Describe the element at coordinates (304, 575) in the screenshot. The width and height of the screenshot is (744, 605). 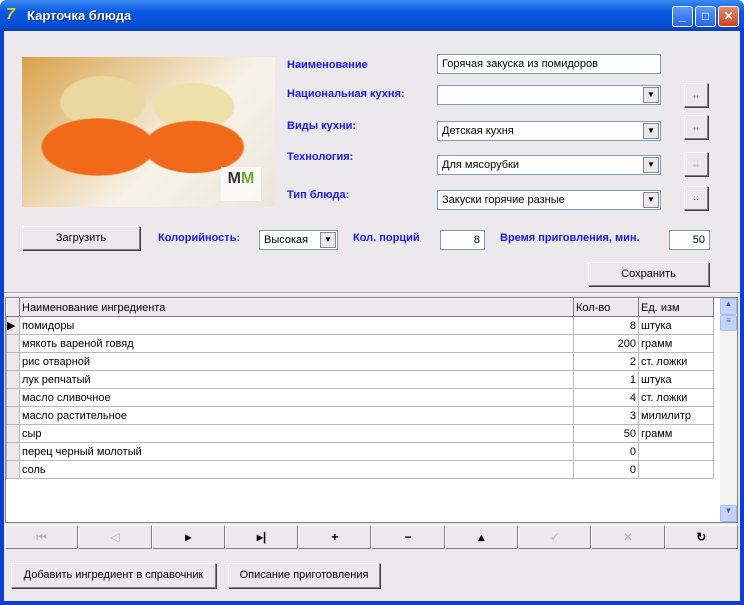
I see `description-button: Описание приготовления` at that location.